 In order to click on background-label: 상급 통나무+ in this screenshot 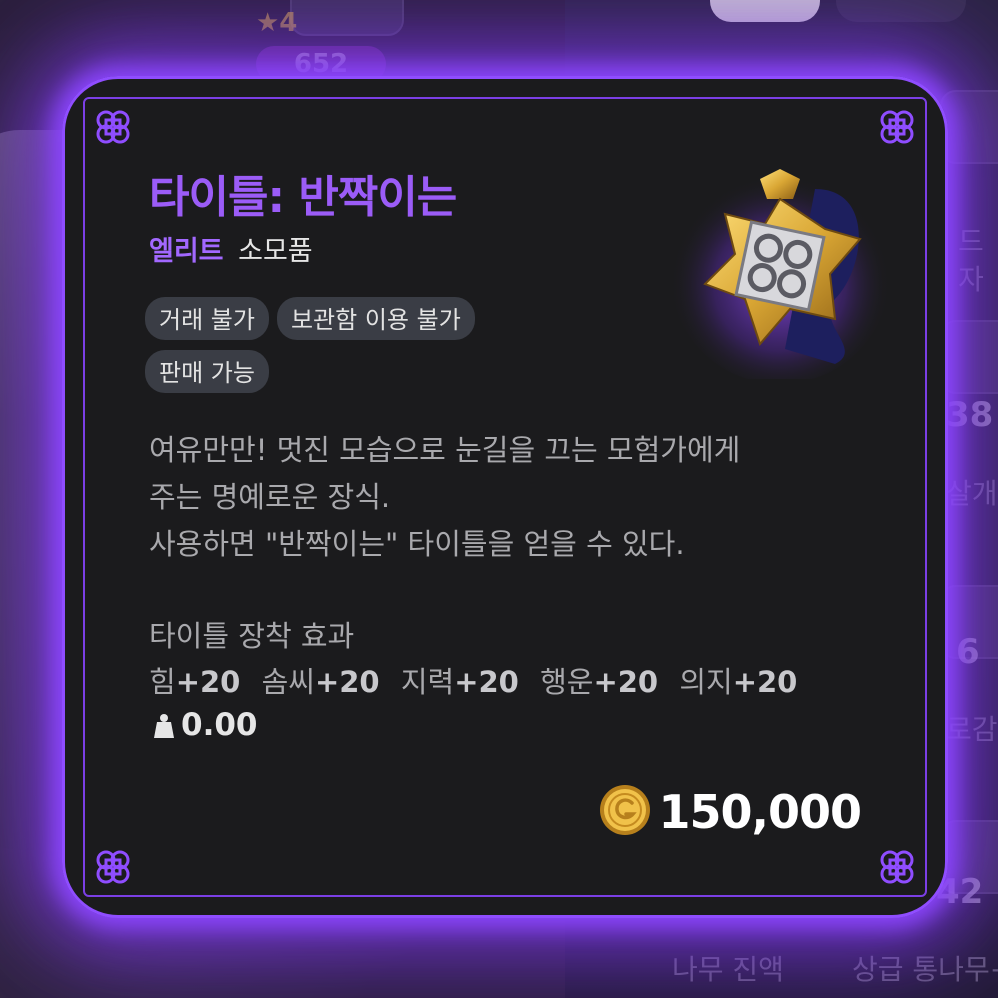, I will do `click(925, 969)`.